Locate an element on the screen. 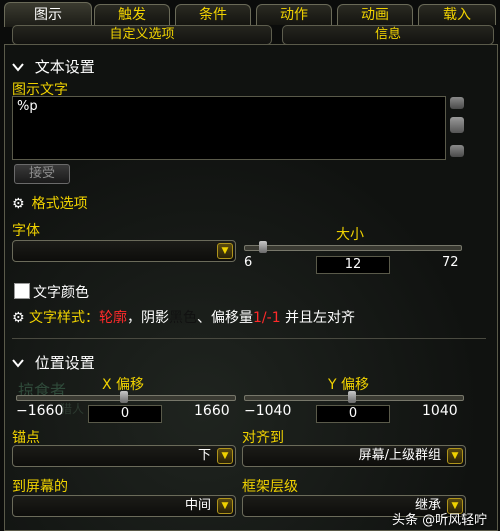 This screenshot has height=531, width=500. text-color-checkbox is located at coordinates (22, 291).